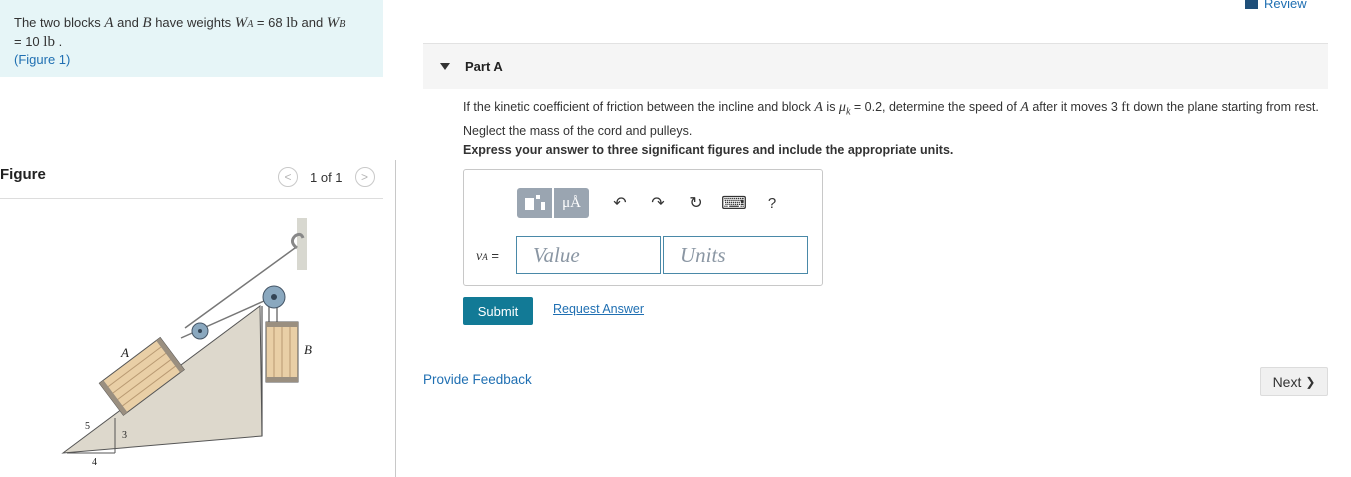 This screenshot has width=1351, height=477. I want to click on chevron-right-icon: ❯, so click(1310, 381).